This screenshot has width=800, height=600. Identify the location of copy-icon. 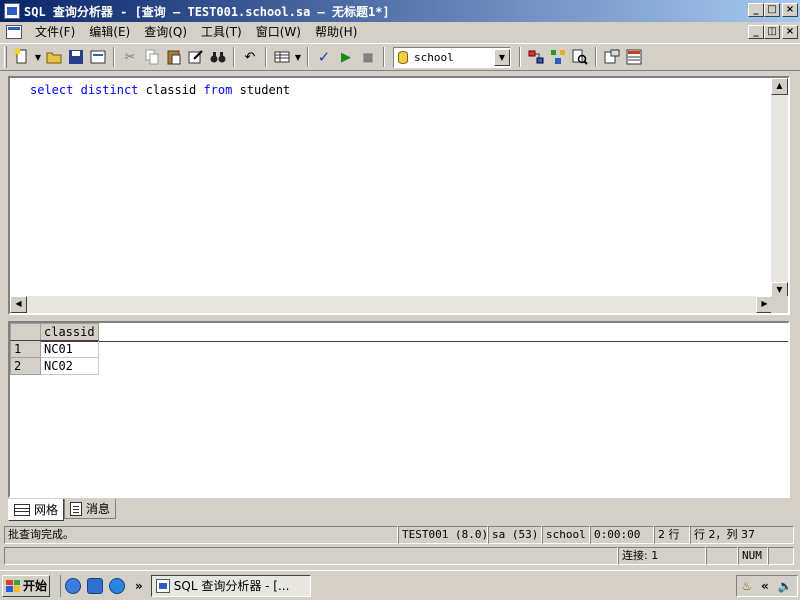
(152, 57).